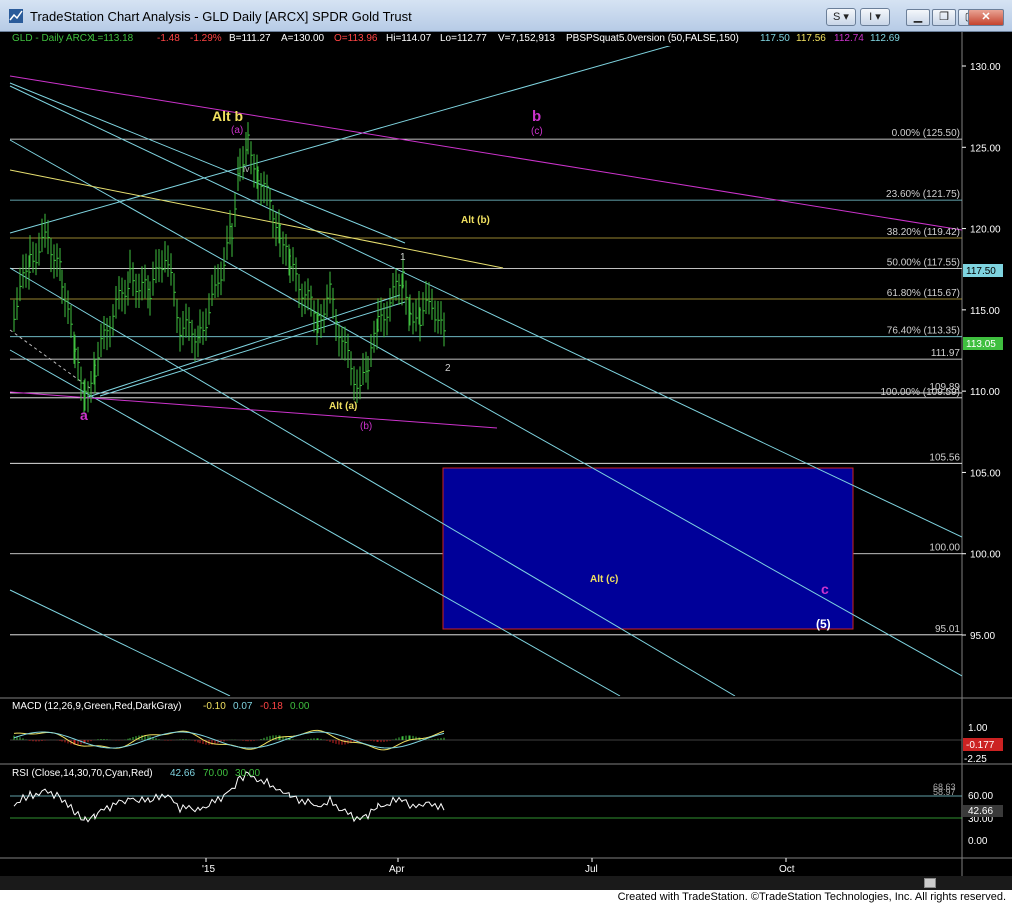 Image resolution: width=1012 pixels, height=906 pixels. What do you see at coordinates (985, 230) in the screenshot?
I see `price-tick-label: 120.00` at bounding box center [985, 230].